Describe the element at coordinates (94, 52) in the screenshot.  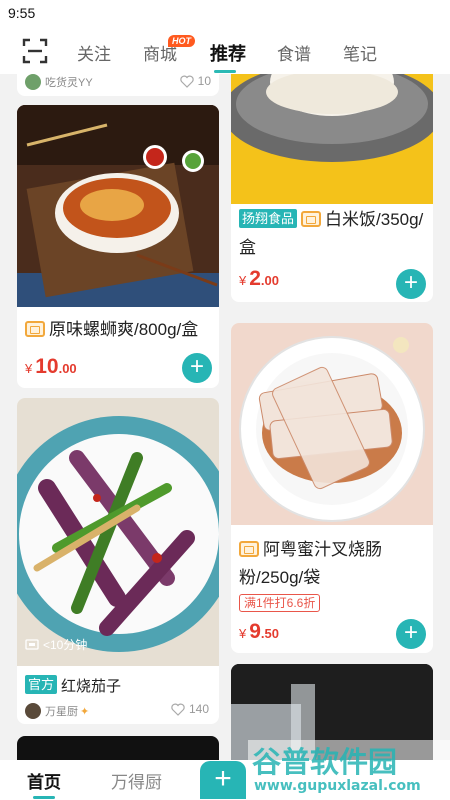
I see `tab-follow: 关注` at that location.